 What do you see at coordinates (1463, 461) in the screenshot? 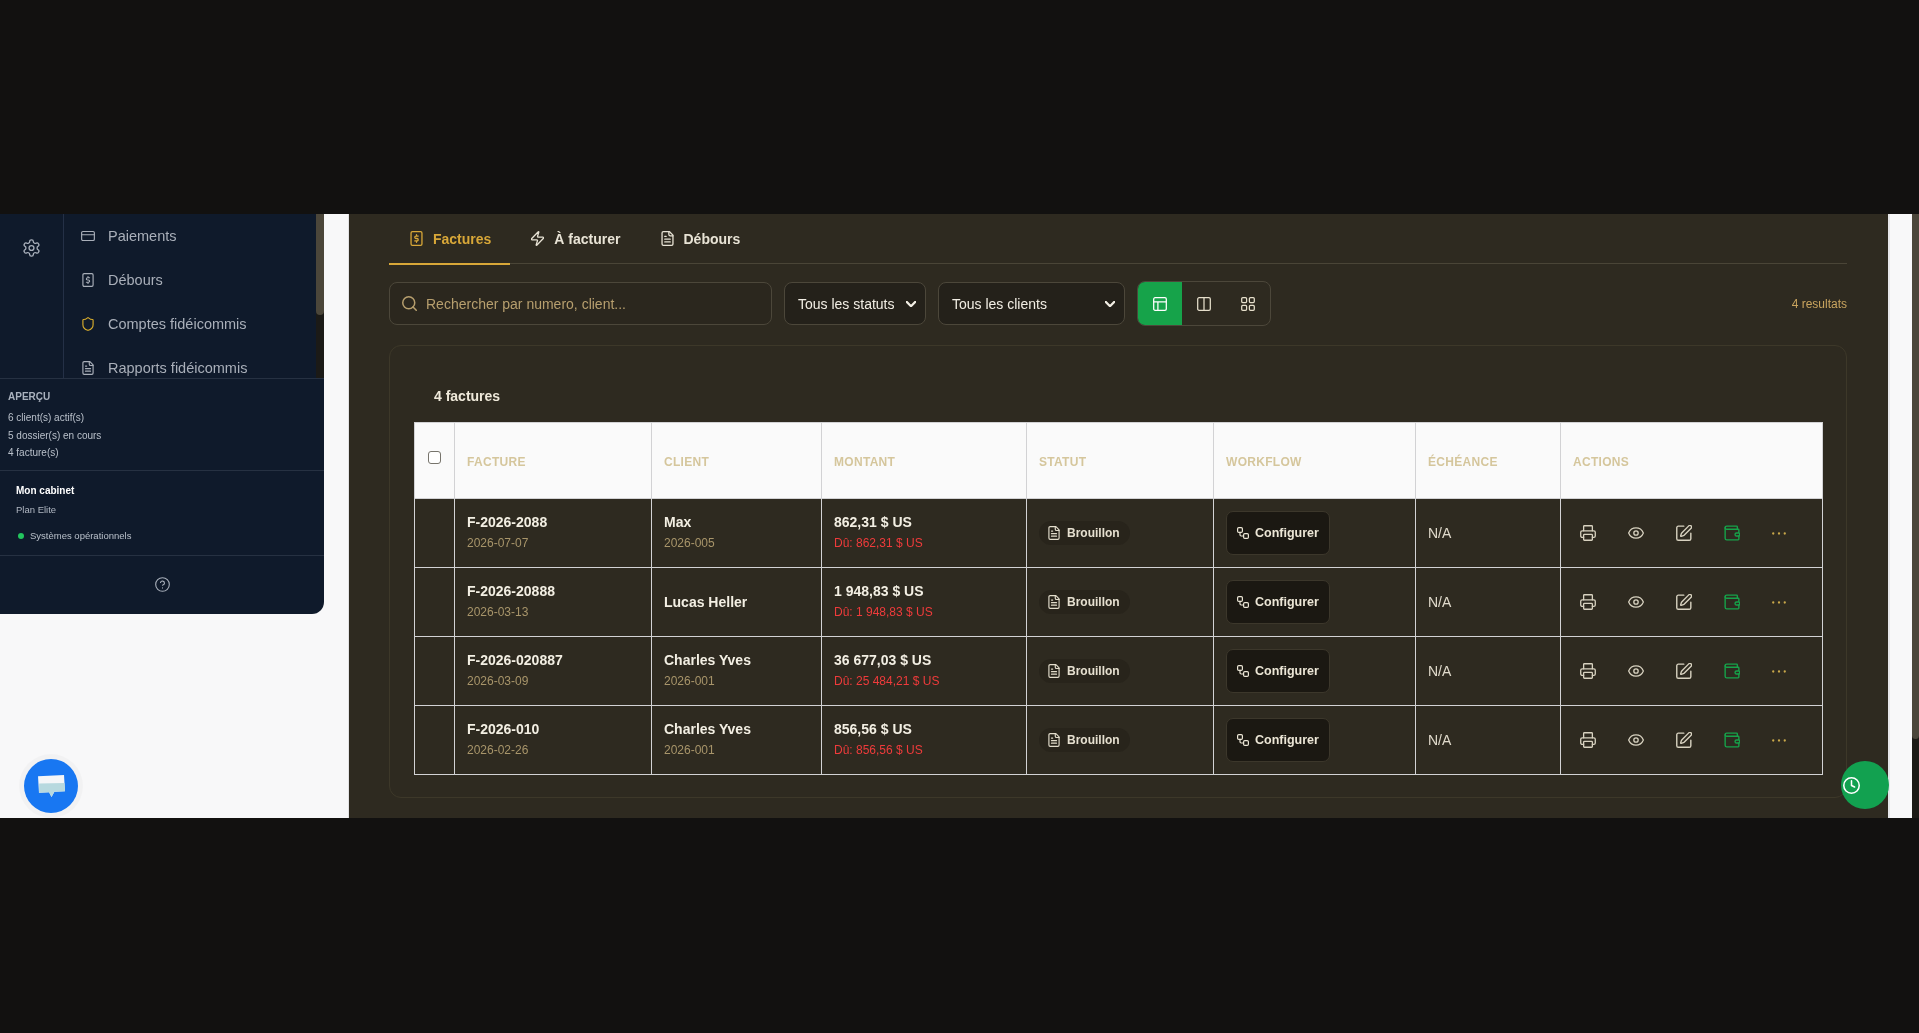
I see `column-header: ÉCHÉANCE` at bounding box center [1463, 461].